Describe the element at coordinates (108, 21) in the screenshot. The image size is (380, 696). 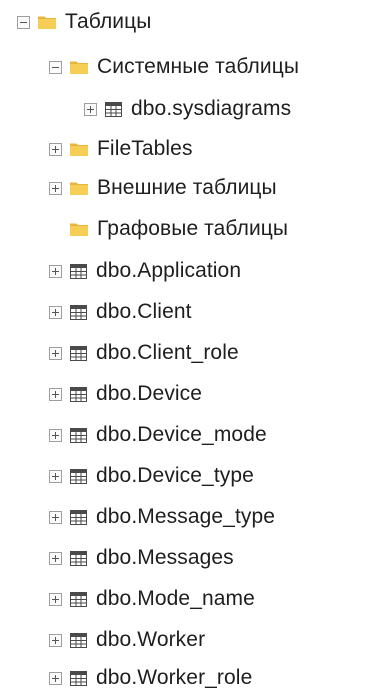
I see `tree-node-label: Таблицы` at that location.